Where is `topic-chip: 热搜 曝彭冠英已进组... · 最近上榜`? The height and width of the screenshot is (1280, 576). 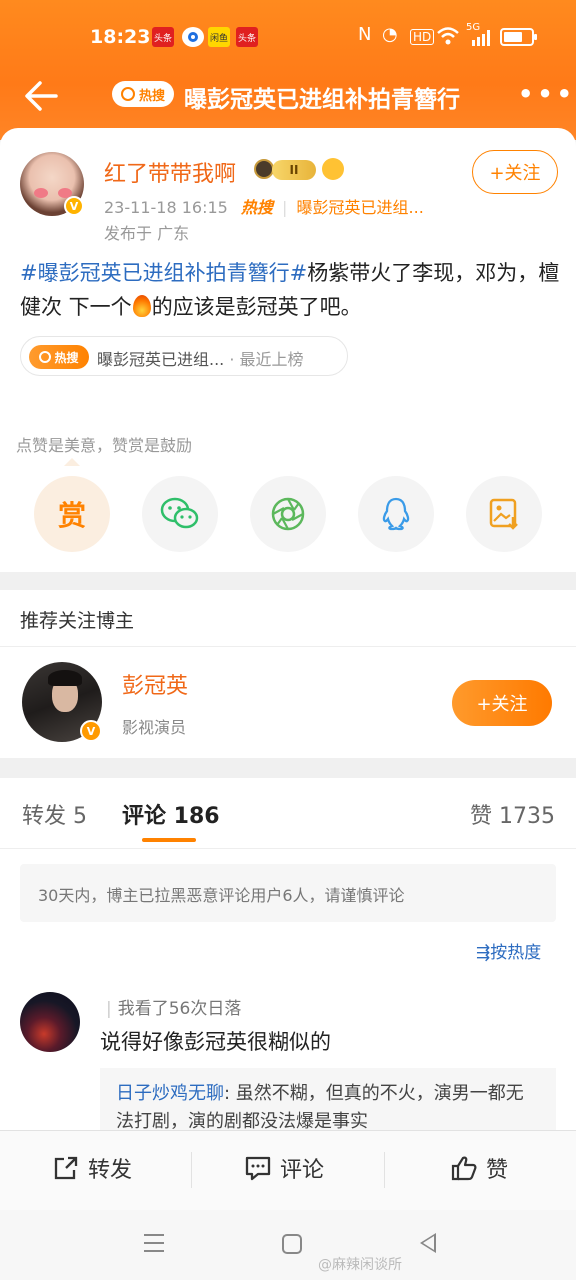 topic-chip: 热搜 曝彭冠英已进组... · 最近上榜 is located at coordinates (184, 356).